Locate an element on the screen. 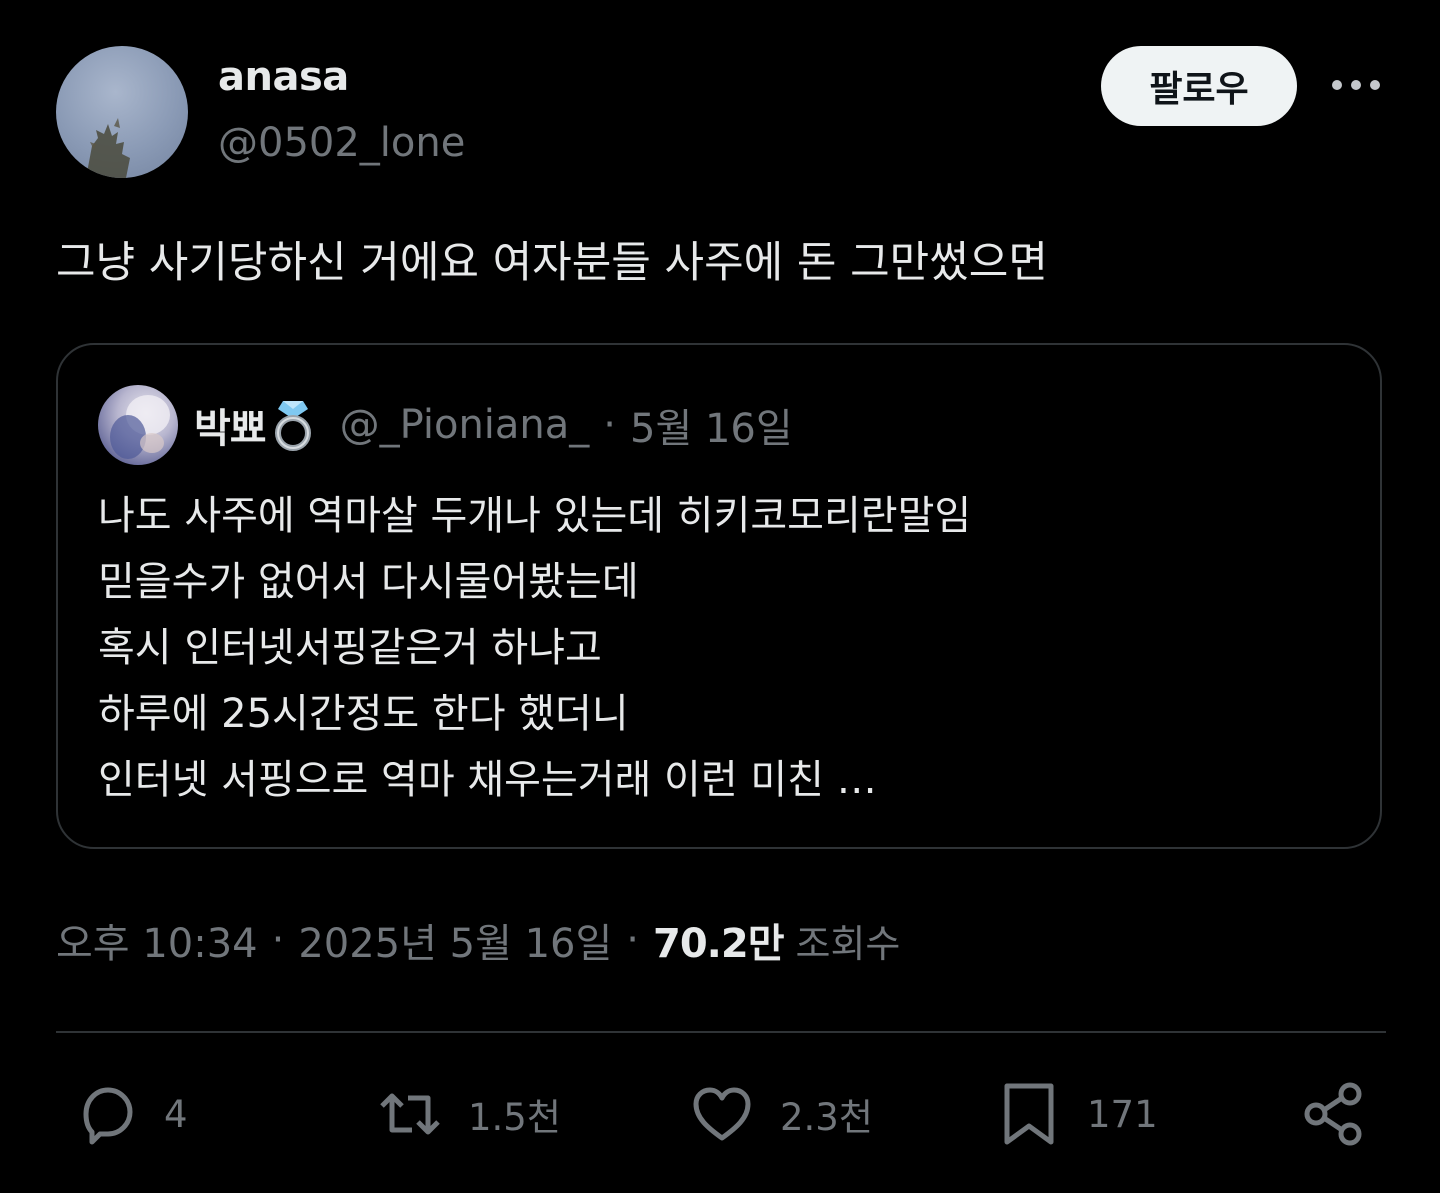  quoted-author-avatar is located at coordinates (138, 425).